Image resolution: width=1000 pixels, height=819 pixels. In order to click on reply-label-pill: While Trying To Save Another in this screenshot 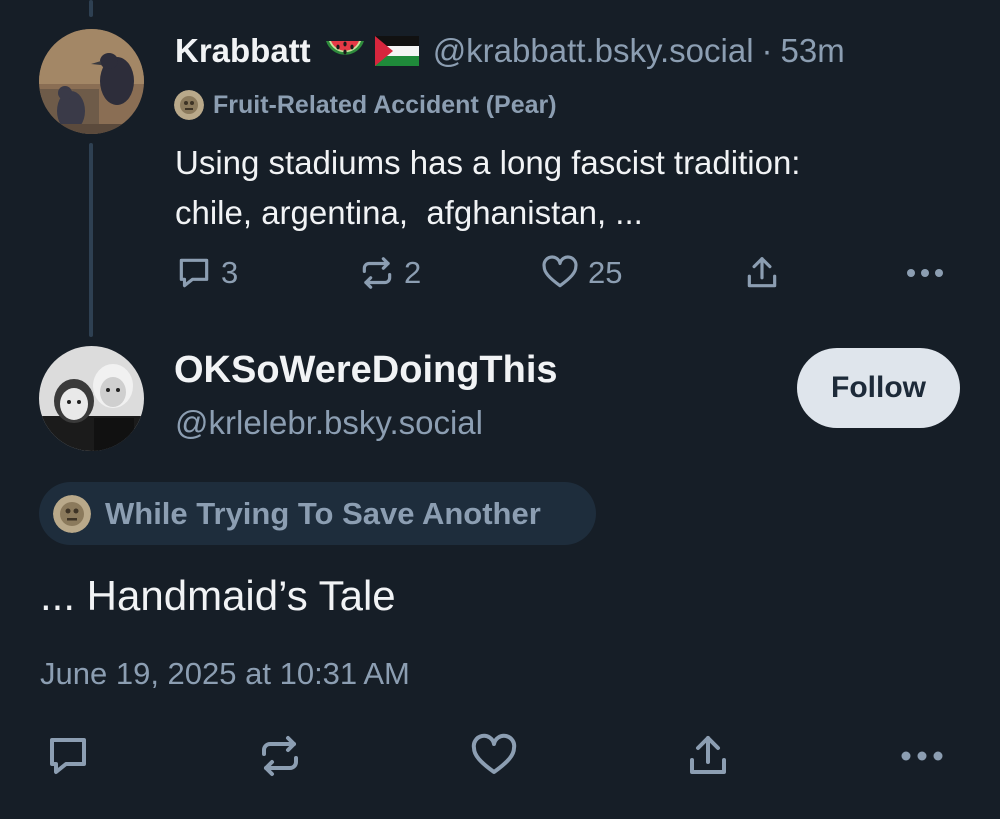, I will do `click(317, 513)`.